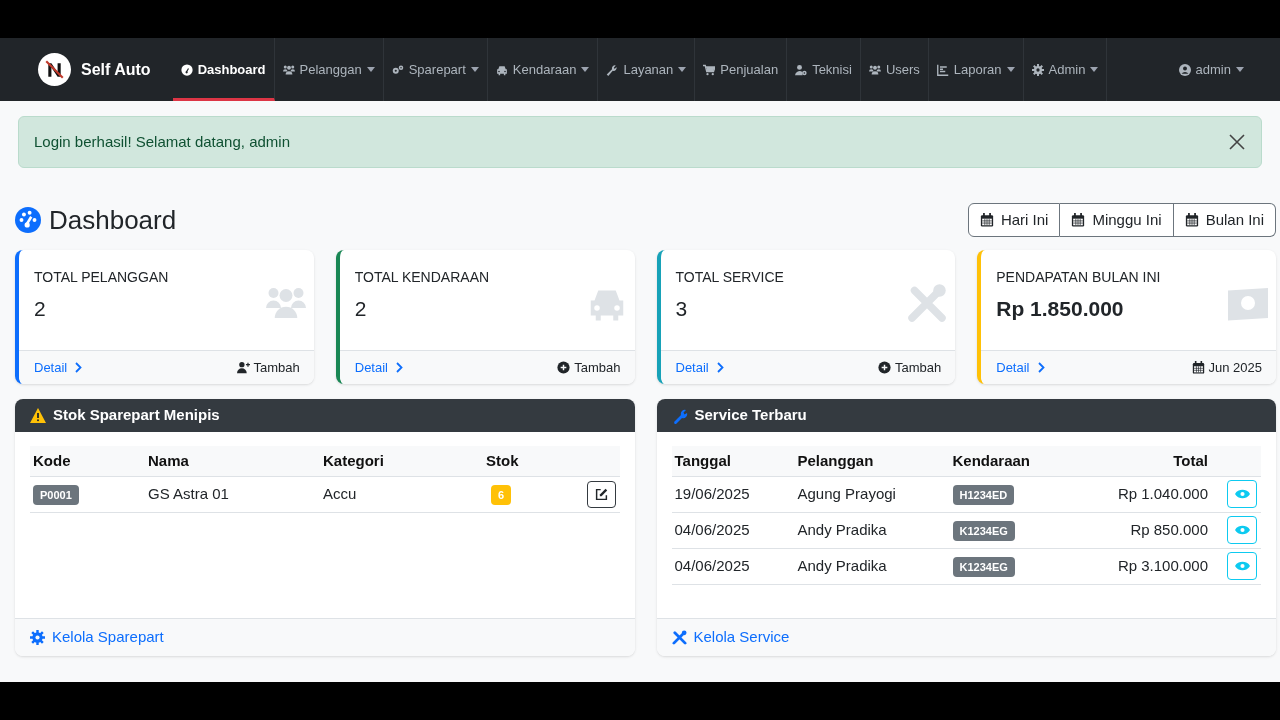  I want to click on column-header: Kendaraan, so click(1009, 461).